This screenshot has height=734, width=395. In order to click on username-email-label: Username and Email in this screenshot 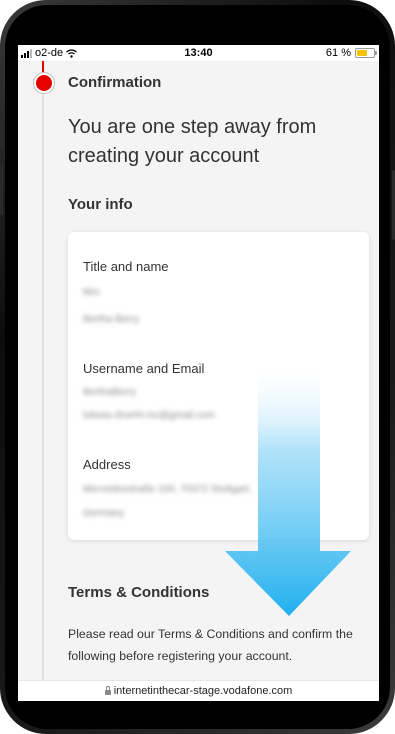, I will do `click(144, 368)`.